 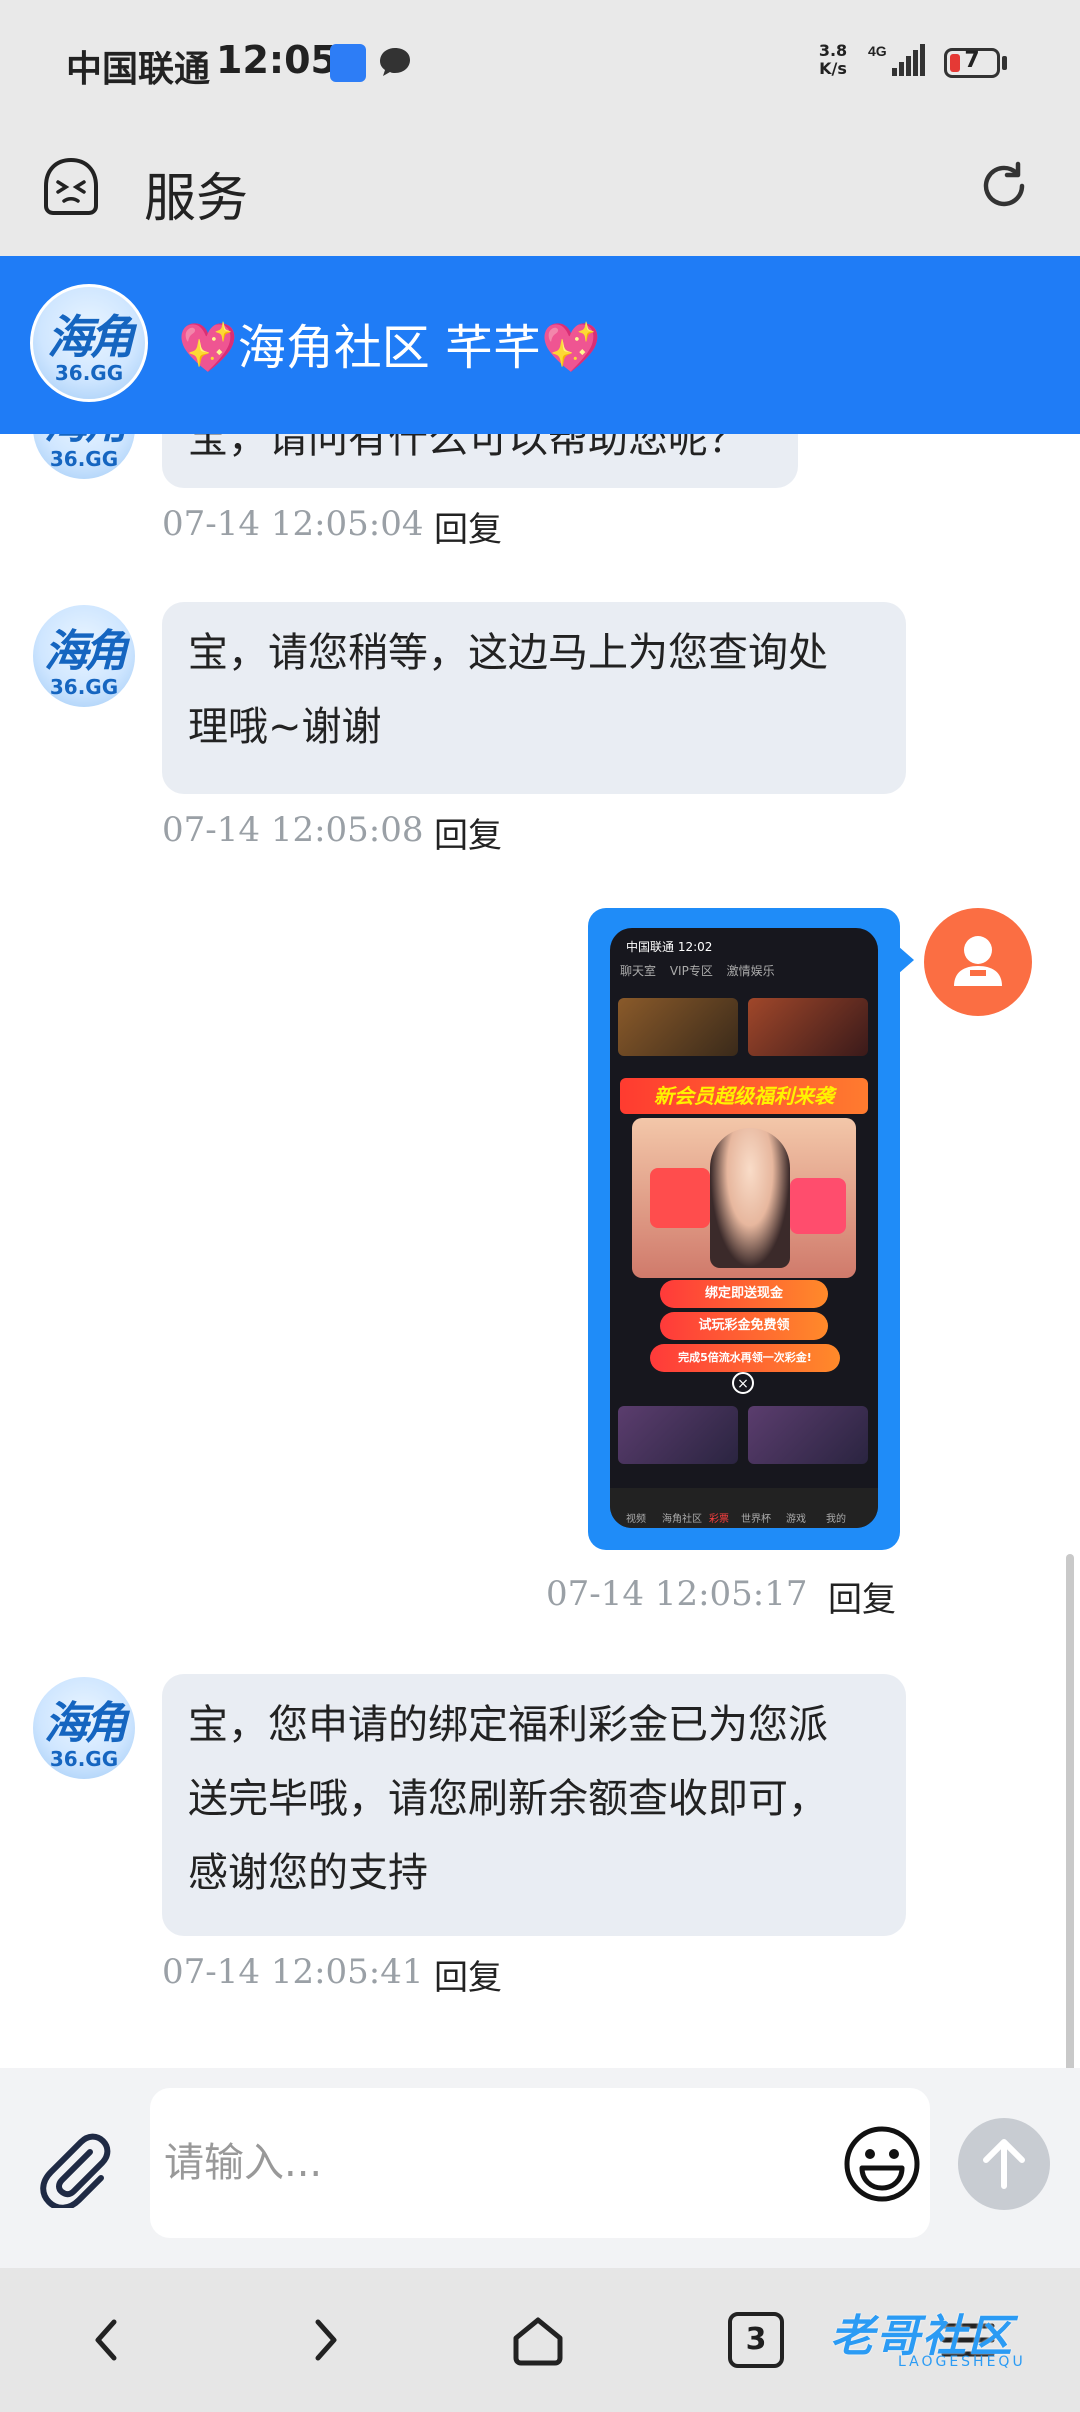 I want to click on scrollbar, so click(x=1070, y=1811).